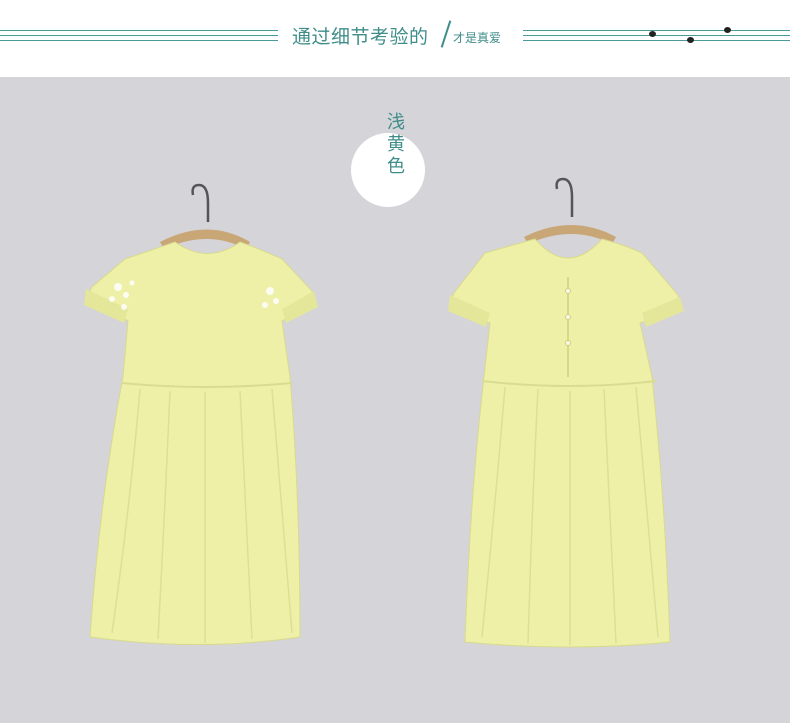 This screenshot has width=790, height=723. I want to click on header-subtitle: 才是真爱, so click(477, 38).